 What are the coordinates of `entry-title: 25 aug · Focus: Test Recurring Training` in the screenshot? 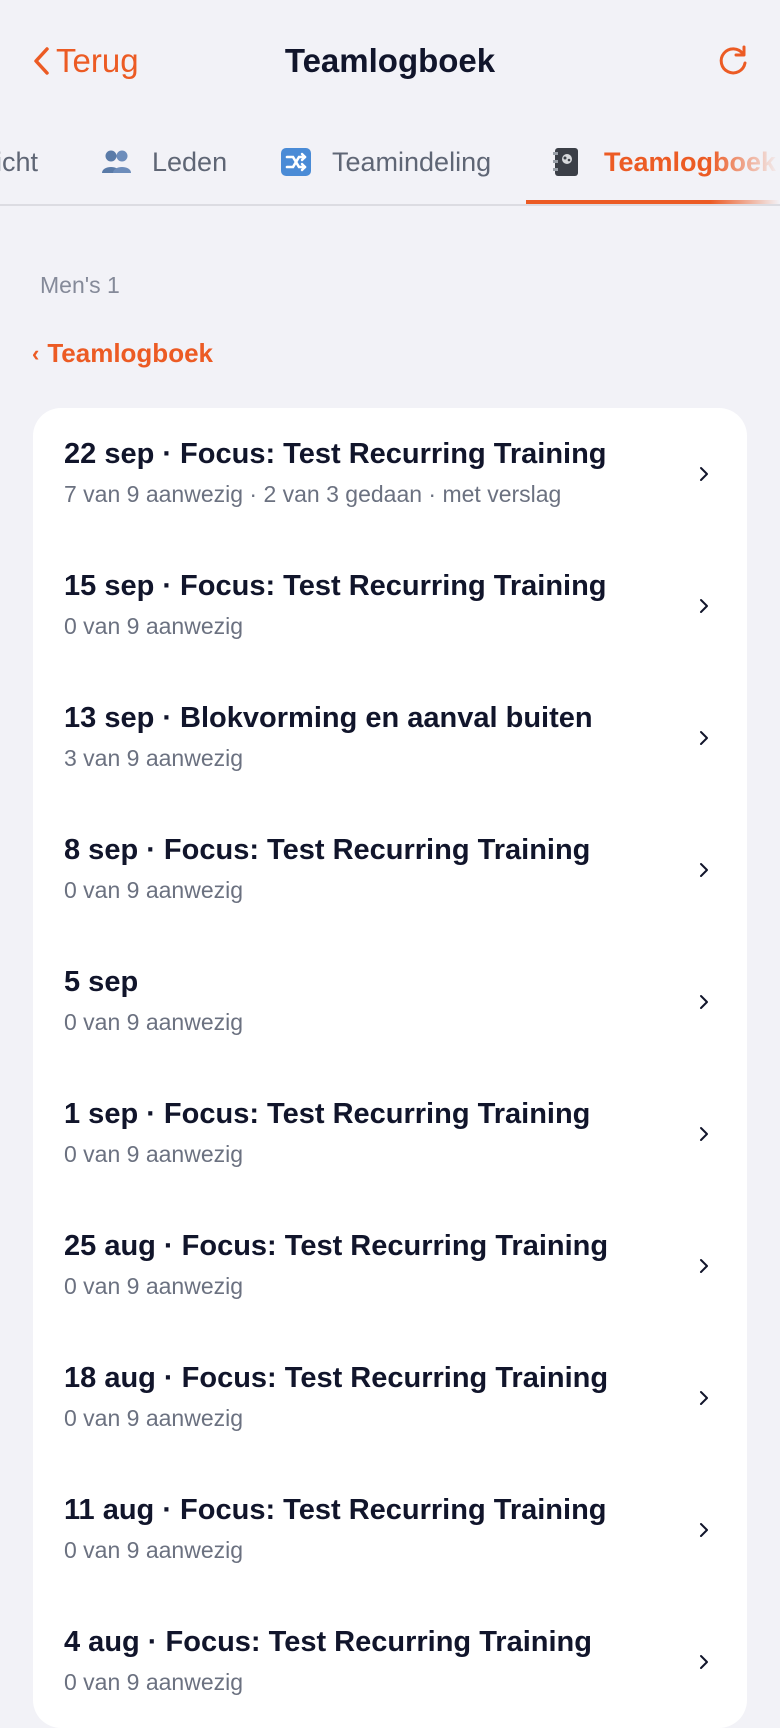 It's located at (336, 1246).